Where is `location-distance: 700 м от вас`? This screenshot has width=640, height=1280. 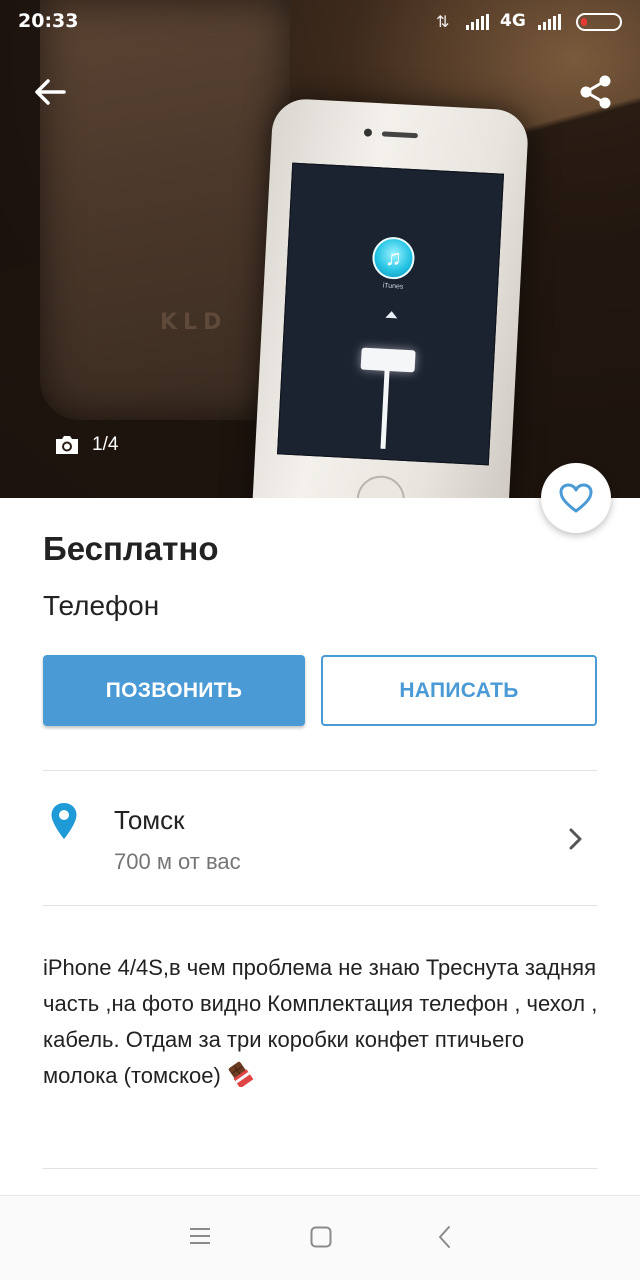 location-distance: 700 м от вас is located at coordinates (177, 861).